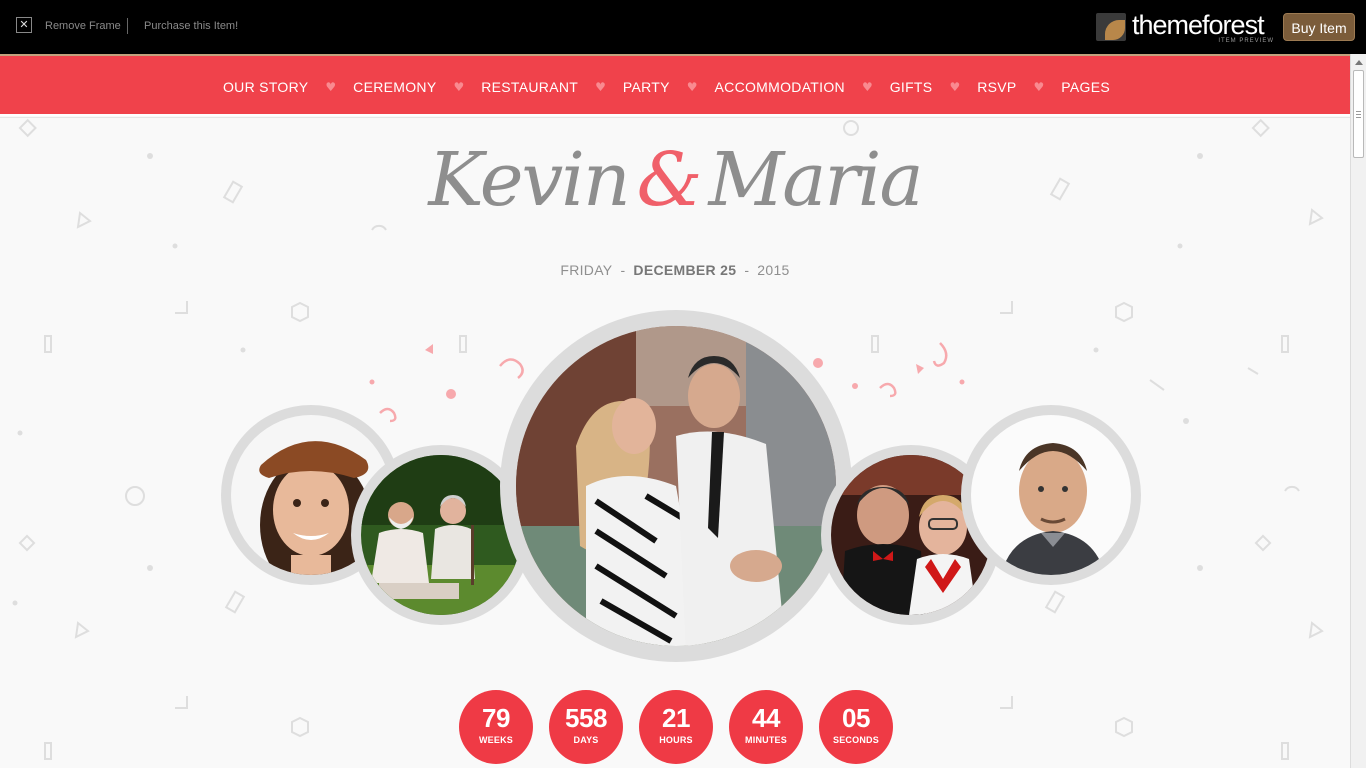 The height and width of the screenshot is (768, 1366). I want to click on wedding-date: FRIDAY - DECEMBER 25-2015, so click(675, 270).